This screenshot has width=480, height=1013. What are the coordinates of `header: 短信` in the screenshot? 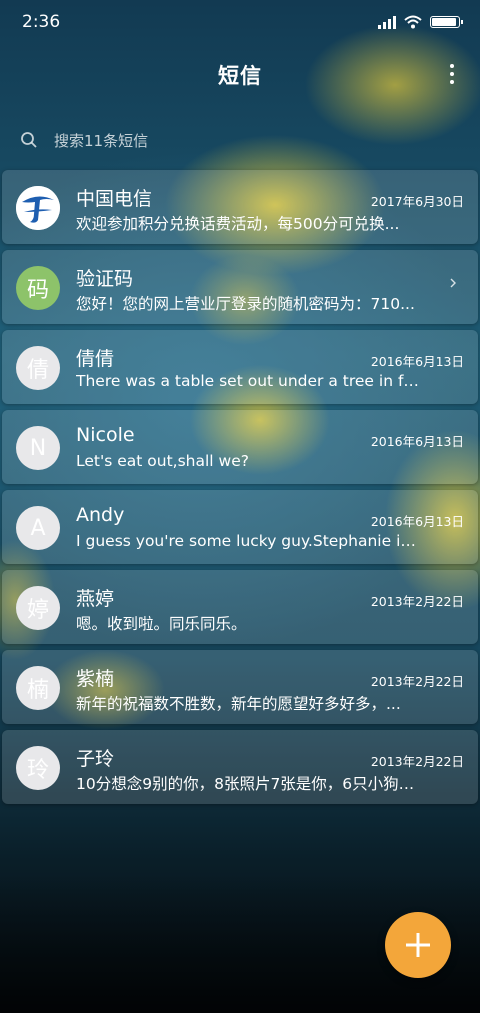 It's located at (240, 75).